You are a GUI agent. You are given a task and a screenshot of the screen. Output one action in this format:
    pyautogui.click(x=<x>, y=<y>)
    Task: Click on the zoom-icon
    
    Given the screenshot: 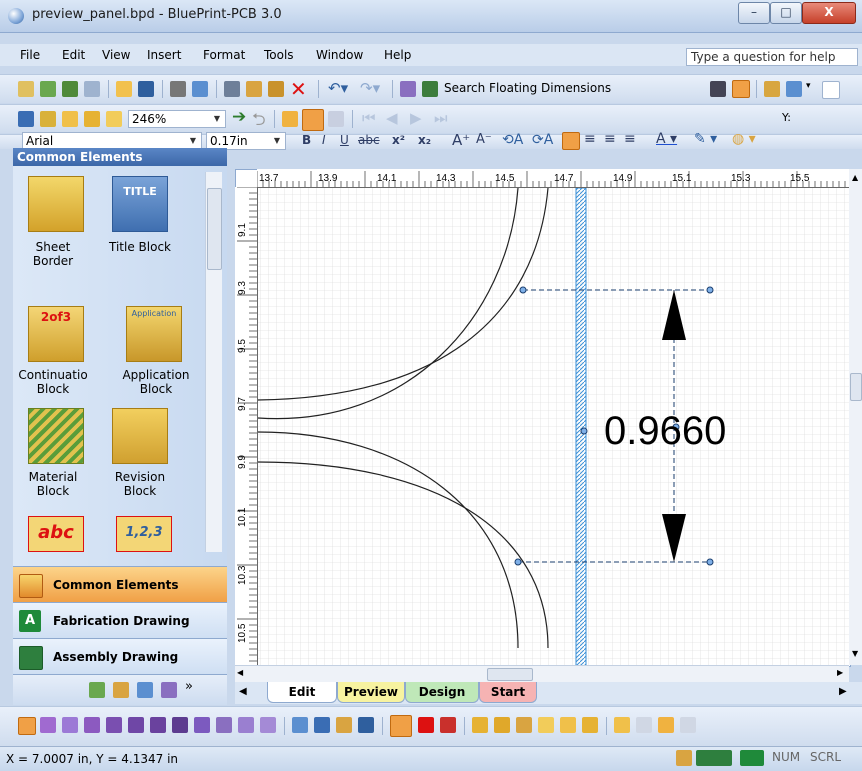 What is the action you would take?
    pyautogui.click(x=26, y=119)
    